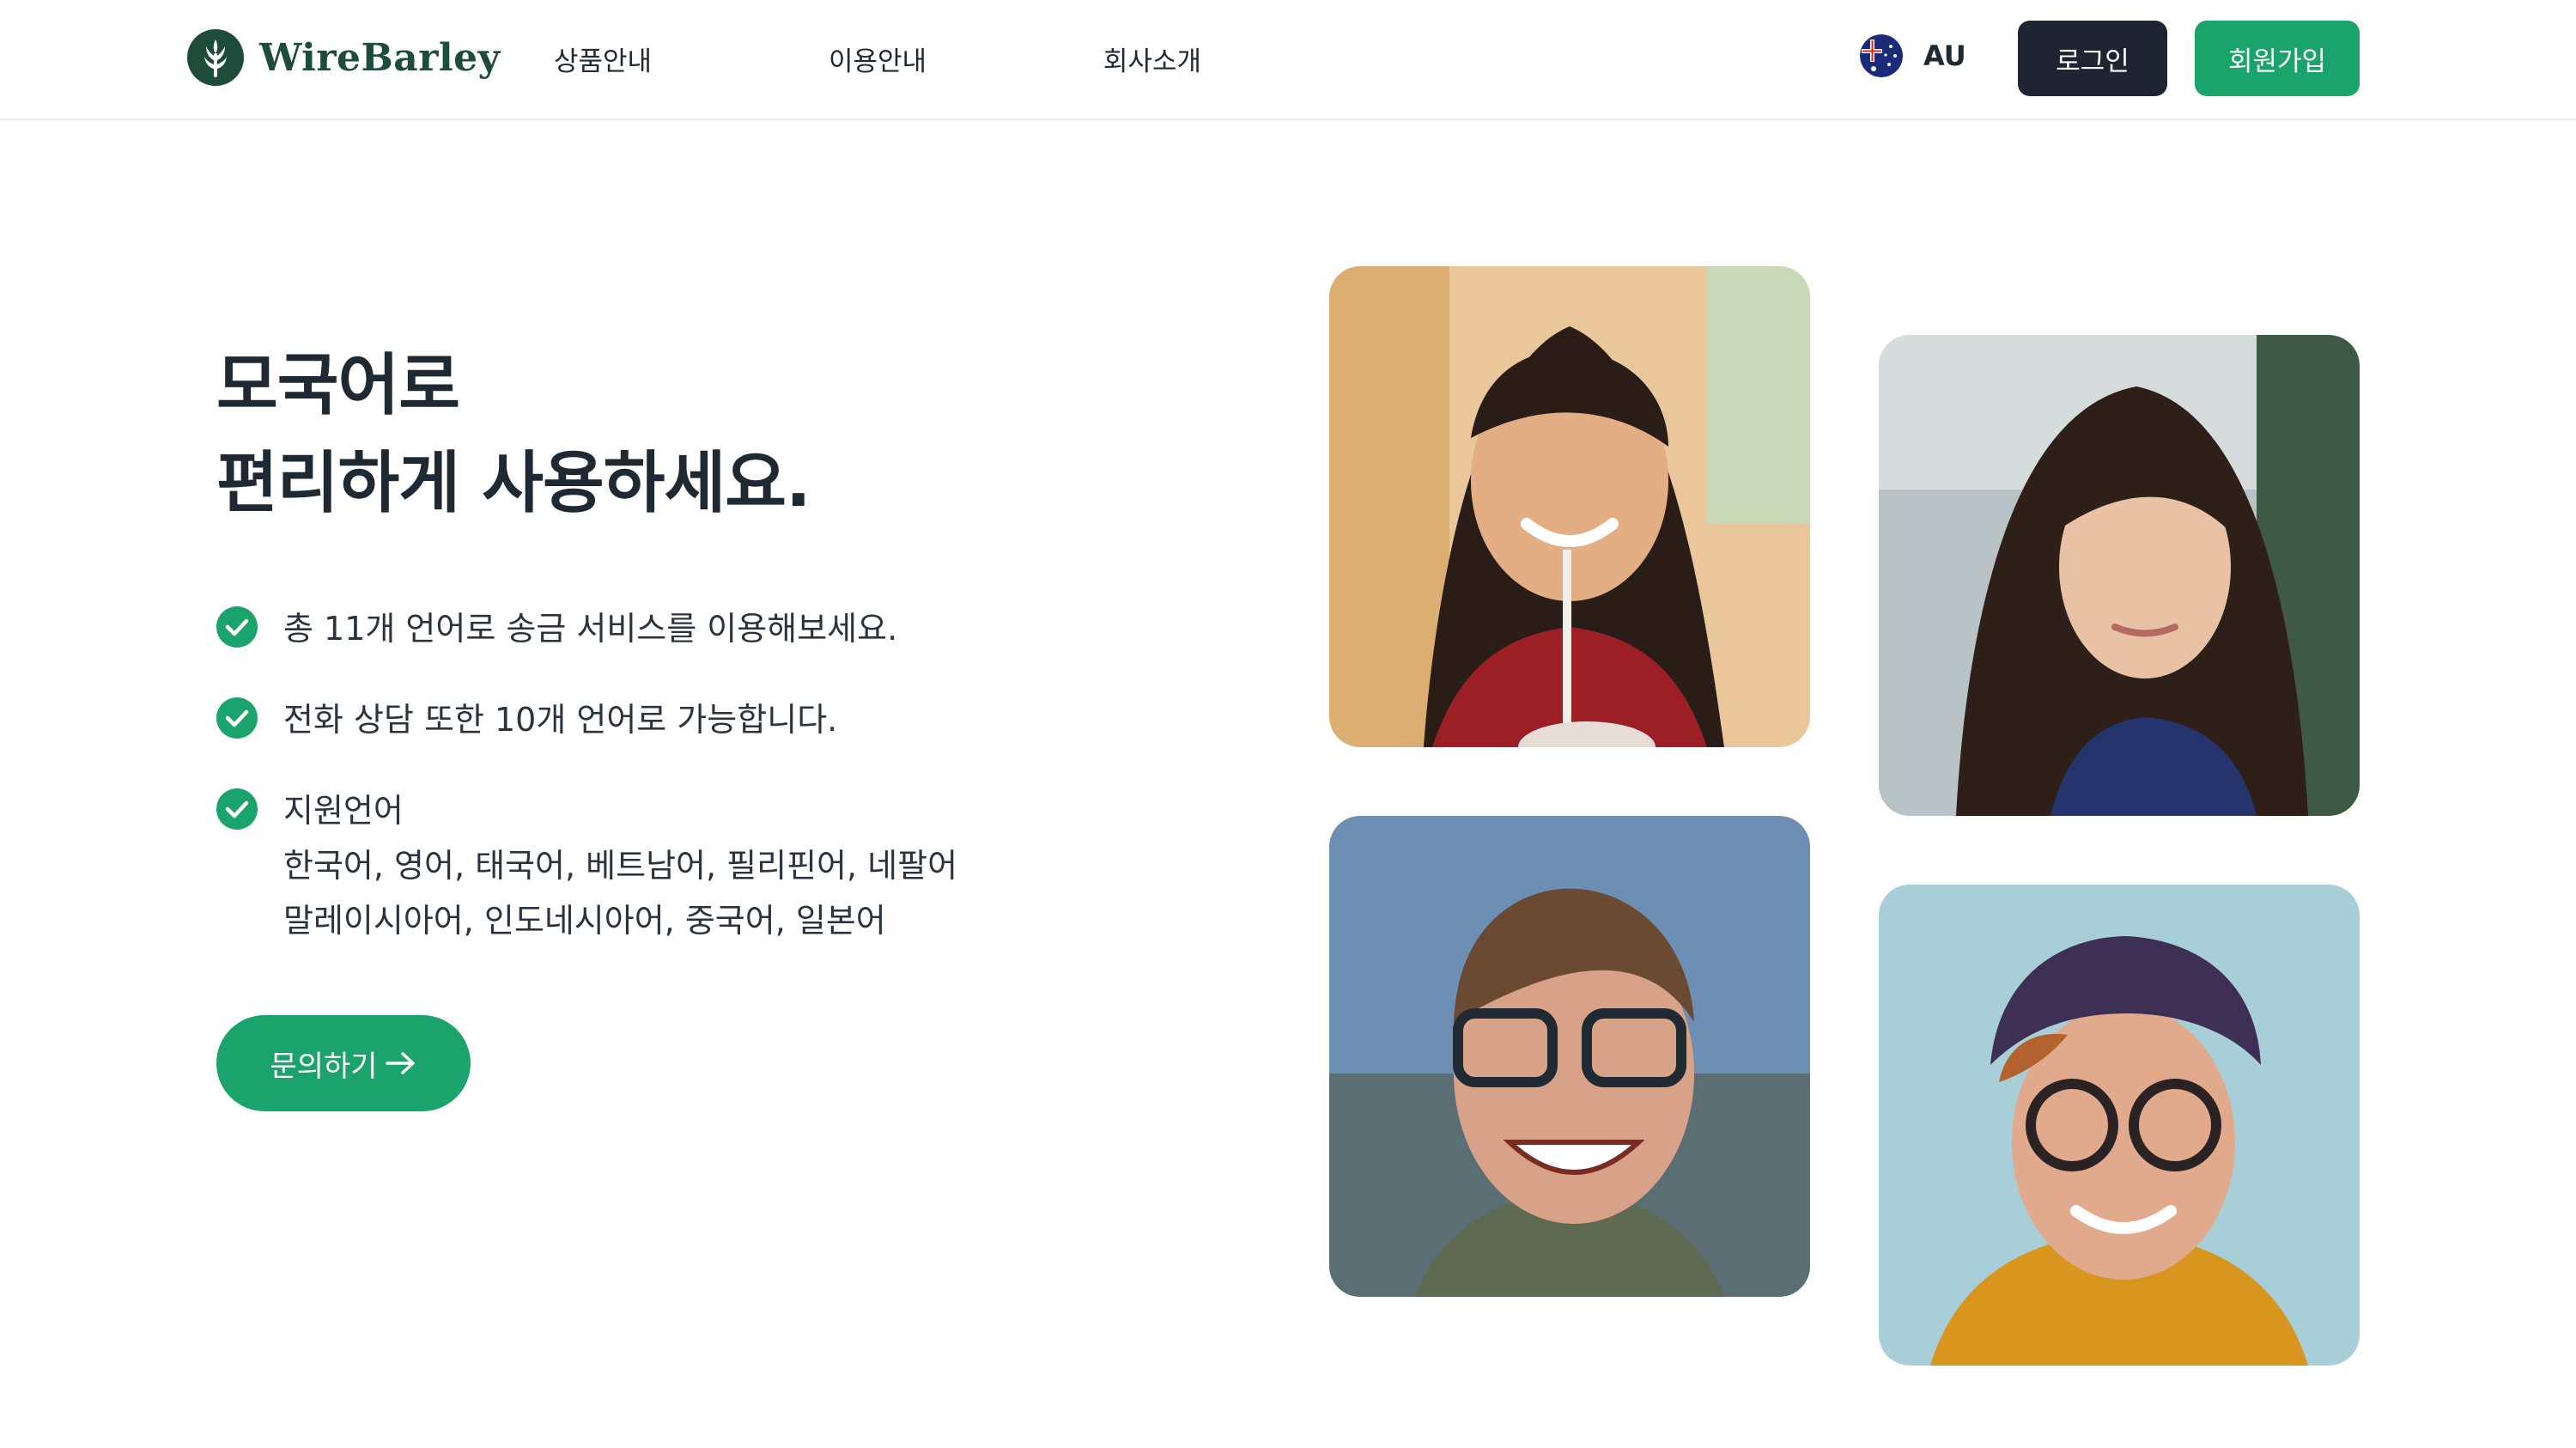 The width and height of the screenshot is (2576, 1448). I want to click on locale-label: AU, so click(1945, 56).